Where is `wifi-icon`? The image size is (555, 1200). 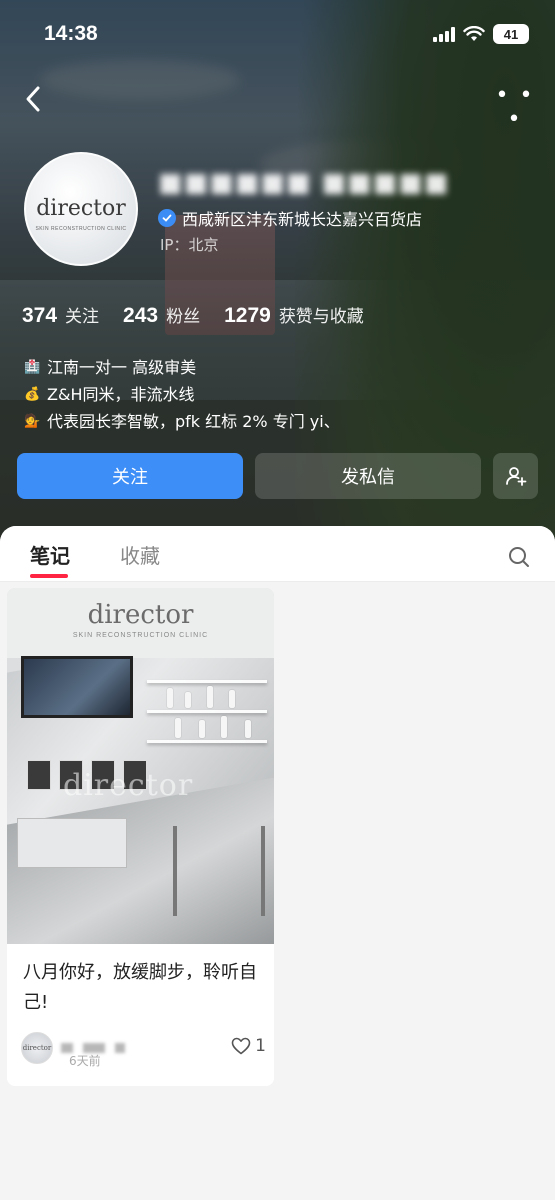 wifi-icon is located at coordinates (474, 33).